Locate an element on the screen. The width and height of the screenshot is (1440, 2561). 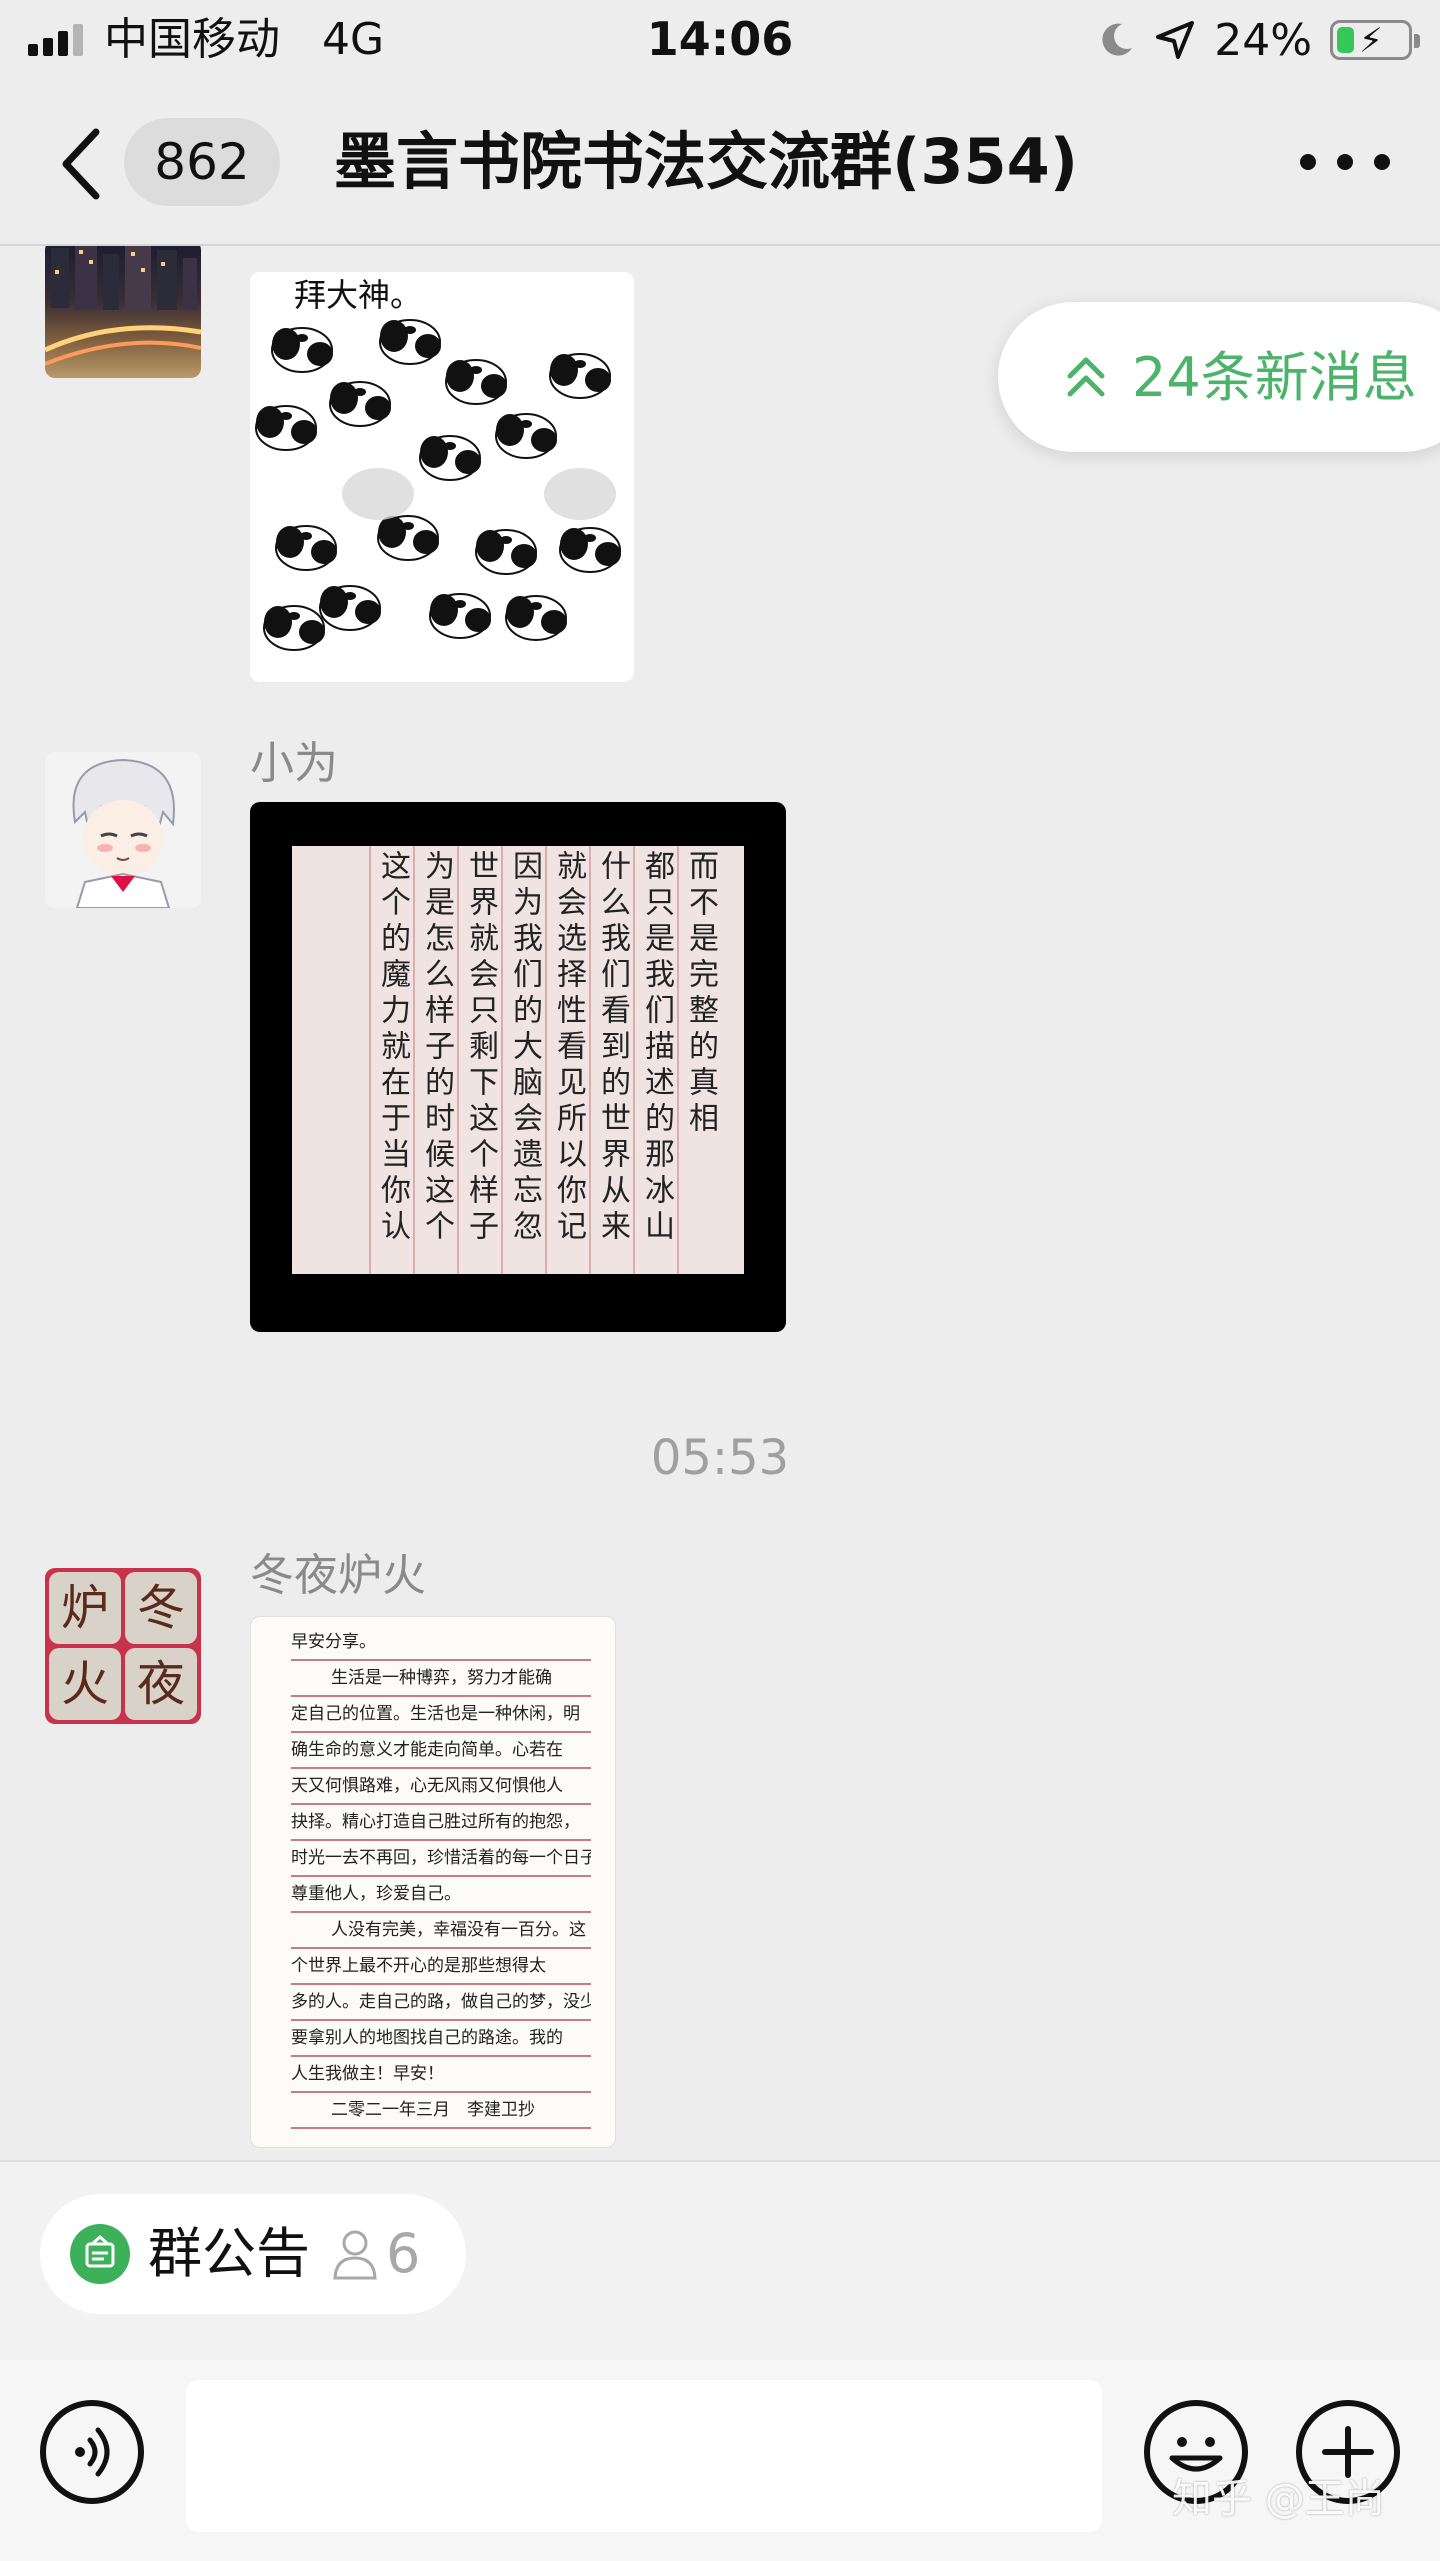
calligraphy-column: 世界就会只剩下这个样子 is located at coordinates (480, 1048).